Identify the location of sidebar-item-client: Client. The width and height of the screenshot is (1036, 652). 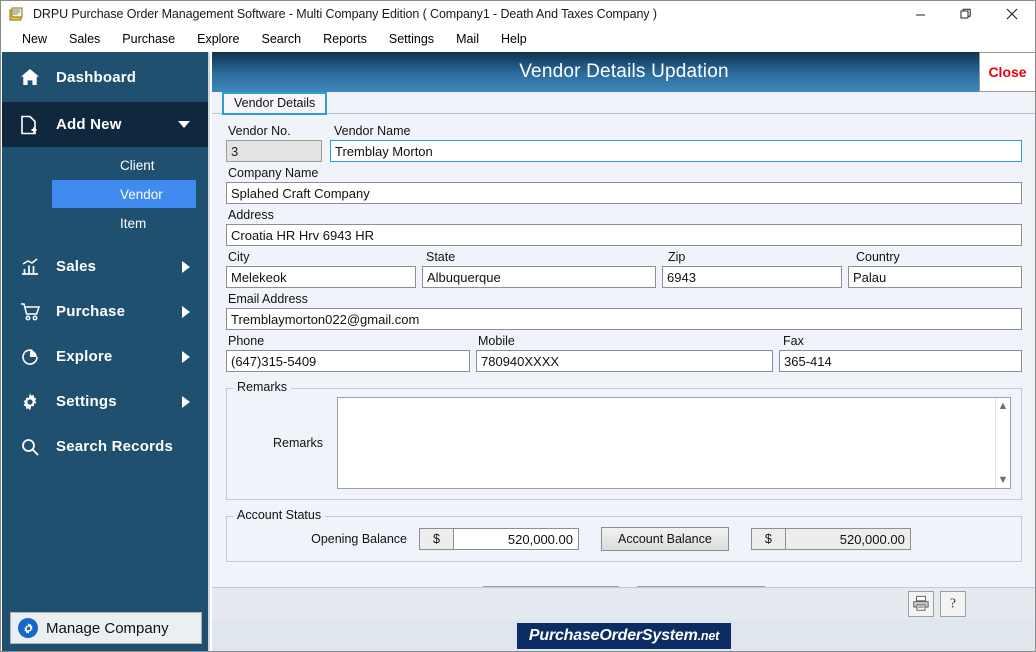
(124, 165).